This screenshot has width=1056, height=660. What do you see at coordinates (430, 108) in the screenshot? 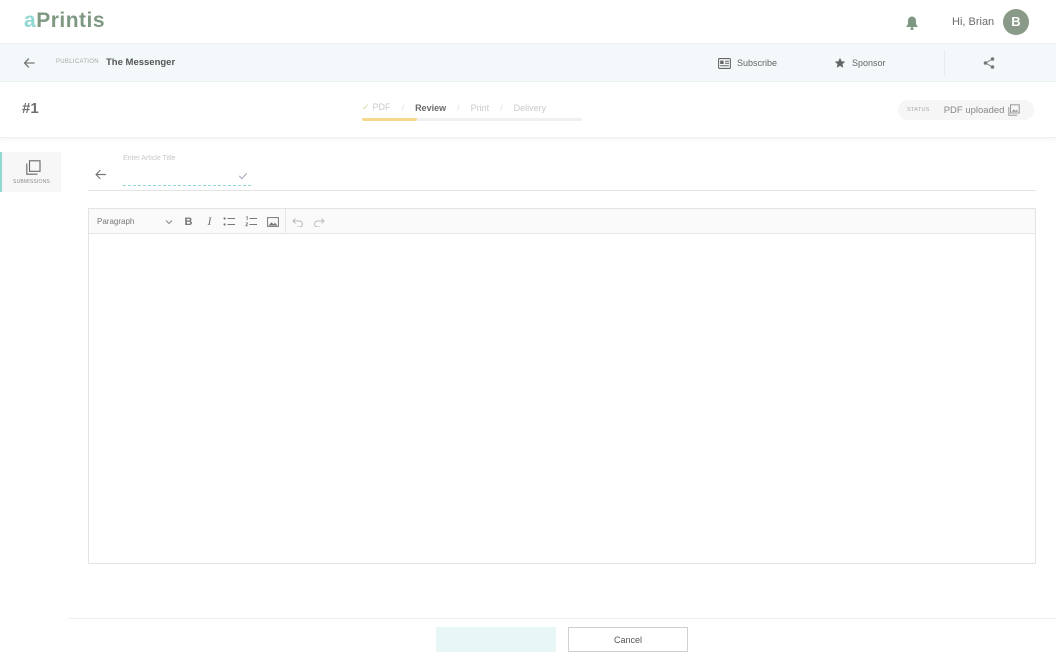
I see `step-review: Review` at bounding box center [430, 108].